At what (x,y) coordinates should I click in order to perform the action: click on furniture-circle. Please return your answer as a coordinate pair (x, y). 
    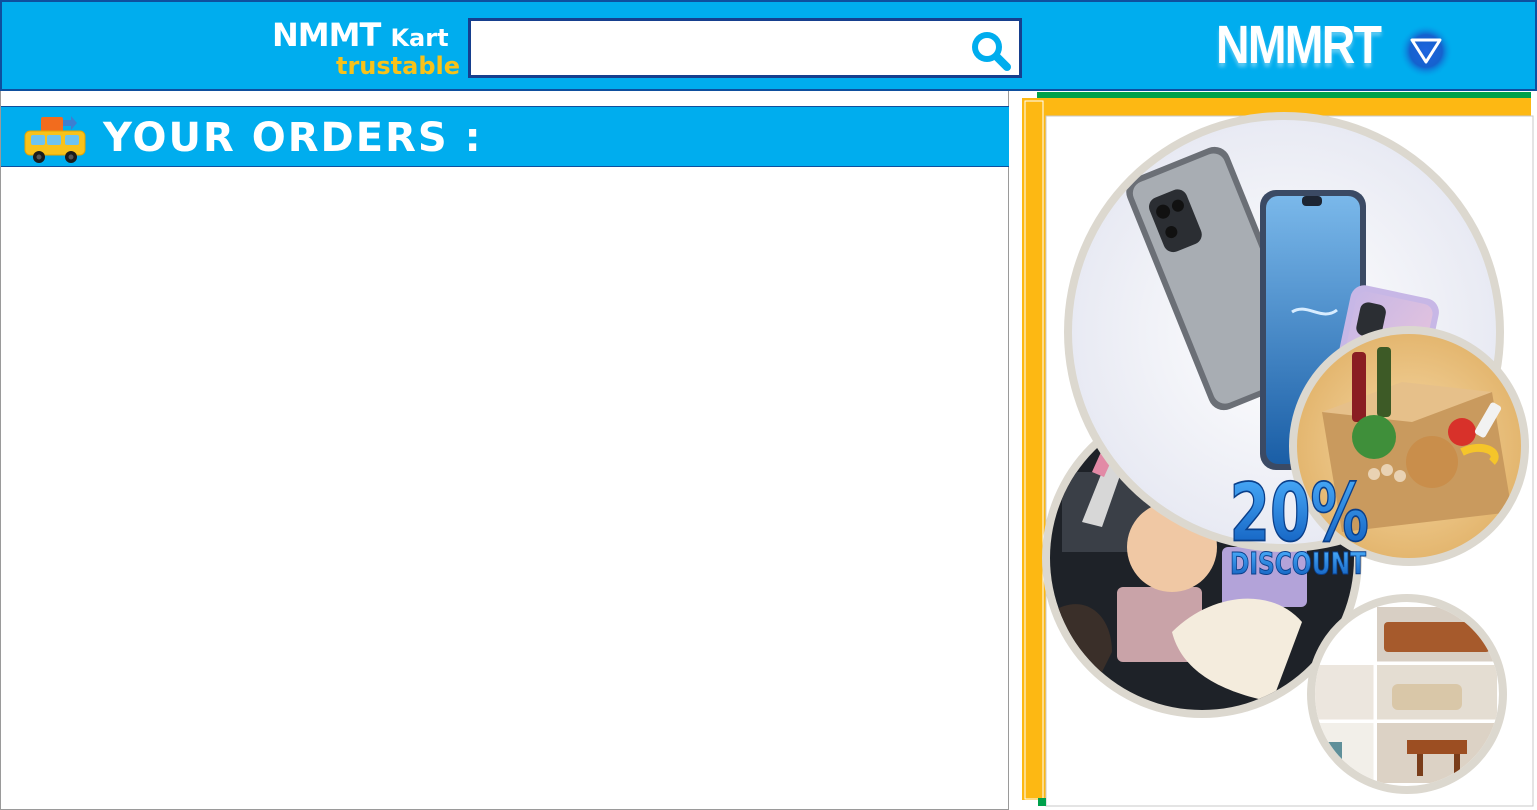
    Looking at the image, I should click on (1407, 694).